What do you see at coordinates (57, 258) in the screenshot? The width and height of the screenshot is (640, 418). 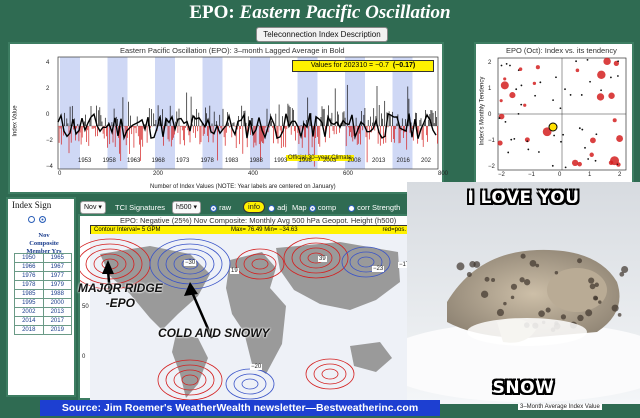 I see `year-link: 1965` at bounding box center [57, 258].